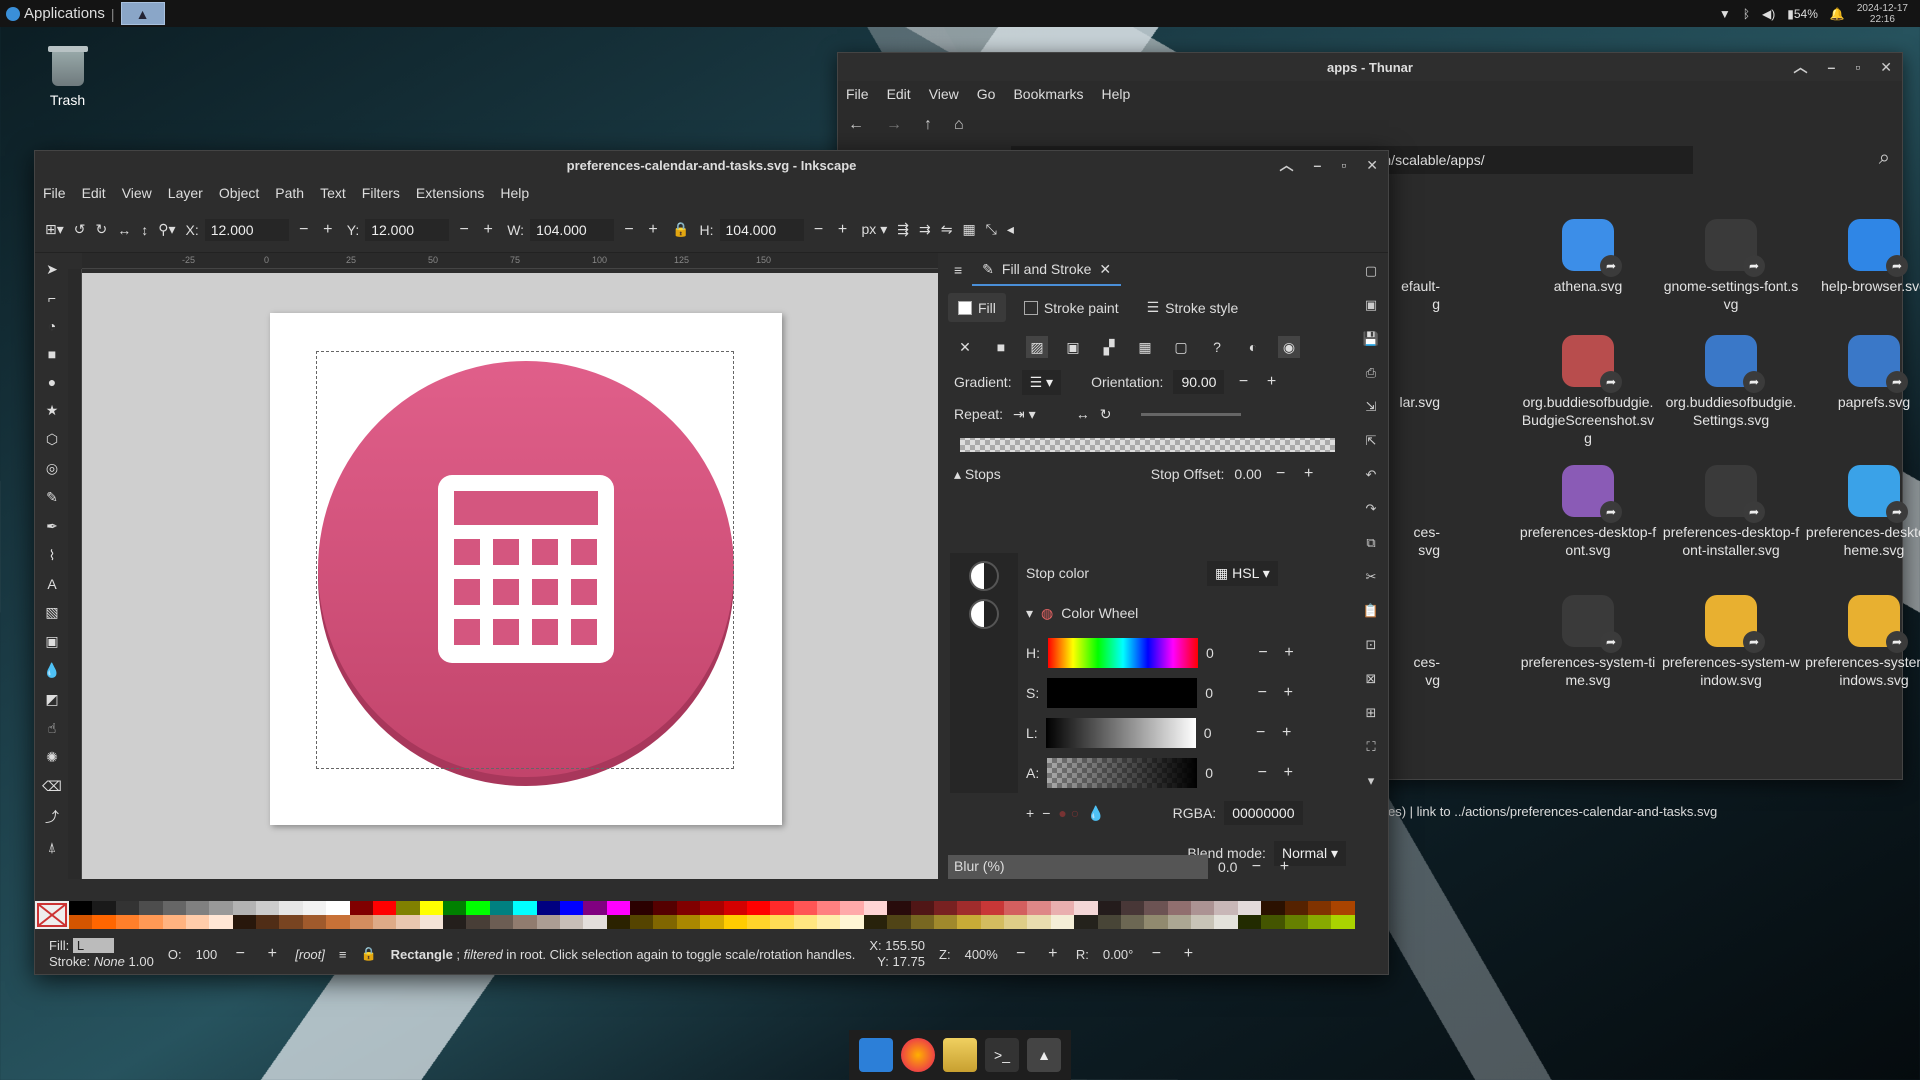  I want to click on menu-edit: Edit, so click(94, 193).